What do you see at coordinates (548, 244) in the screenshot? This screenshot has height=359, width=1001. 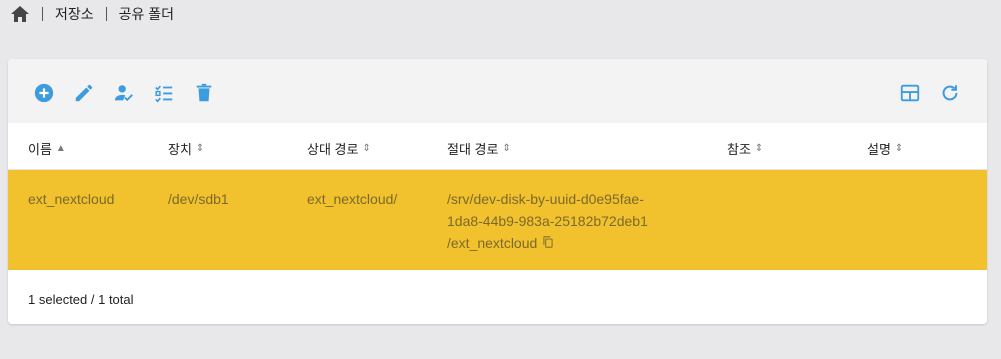 I see `copy-icon` at bounding box center [548, 244].